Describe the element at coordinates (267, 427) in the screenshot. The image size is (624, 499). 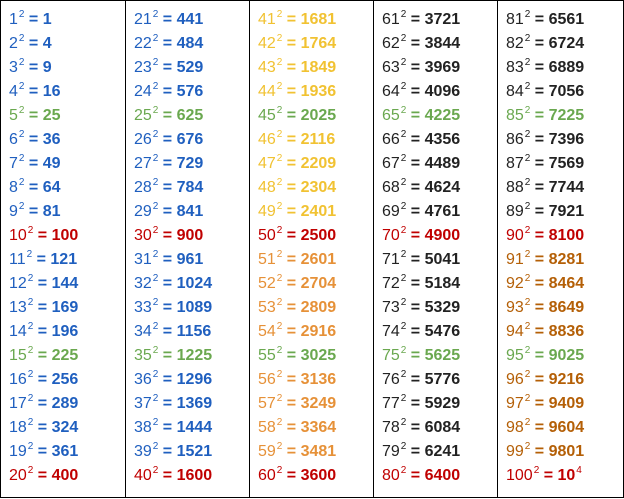
I see `base-number: 58` at that location.